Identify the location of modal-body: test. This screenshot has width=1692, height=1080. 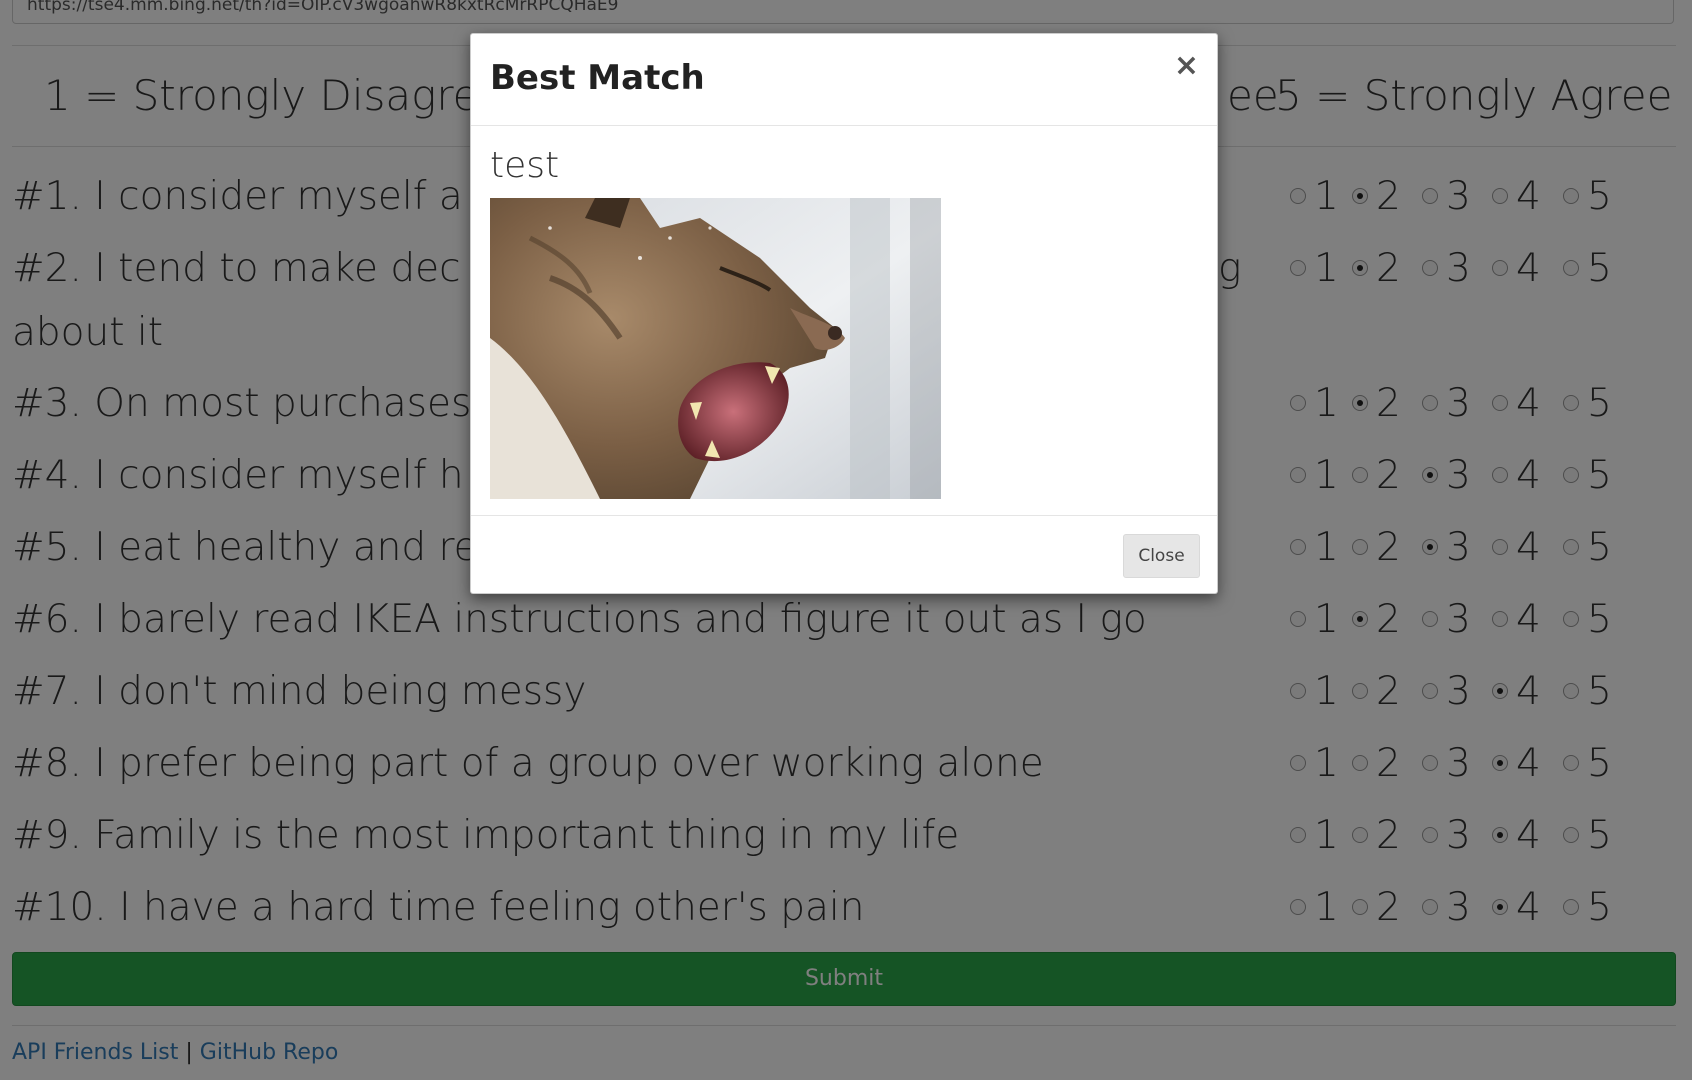
(844, 316).